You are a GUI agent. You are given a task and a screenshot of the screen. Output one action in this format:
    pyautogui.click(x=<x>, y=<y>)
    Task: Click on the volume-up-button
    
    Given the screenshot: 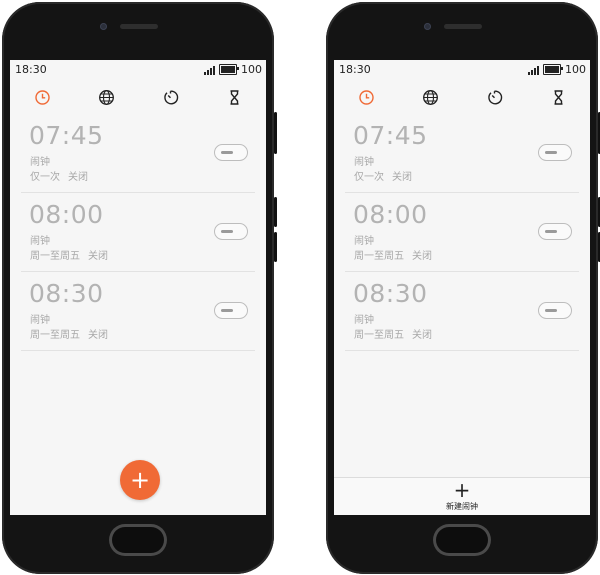 What is the action you would take?
    pyautogui.click(x=275, y=212)
    